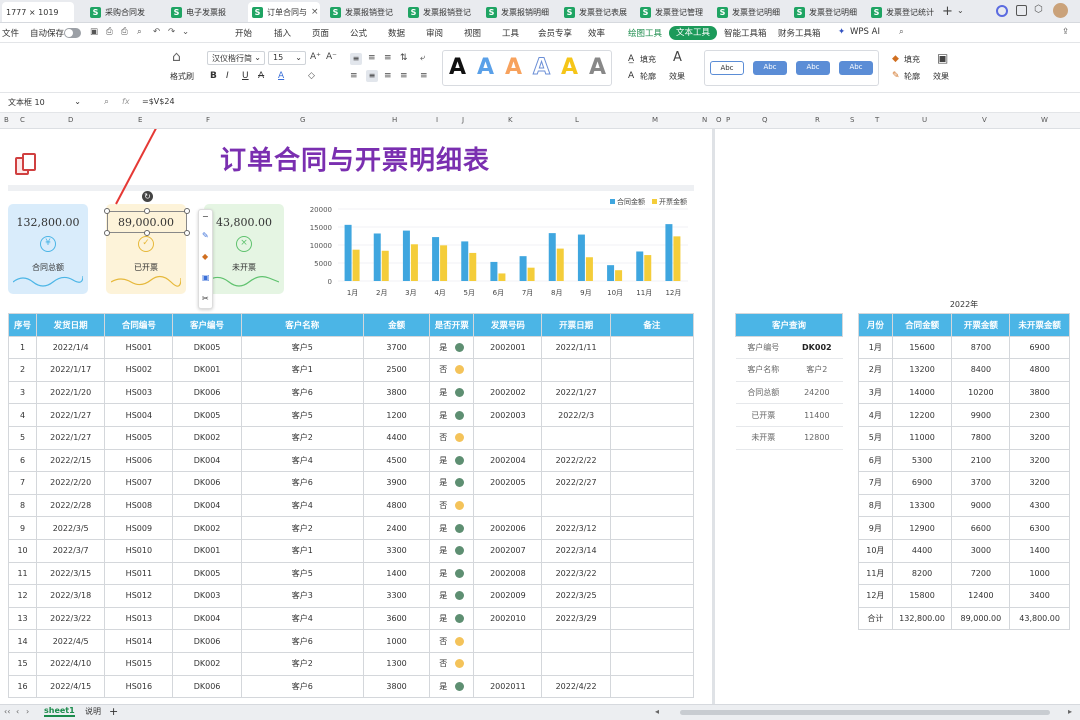  What do you see at coordinates (22, 686) in the screenshot?
I see `table-cell: 16` at bounding box center [22, 686].